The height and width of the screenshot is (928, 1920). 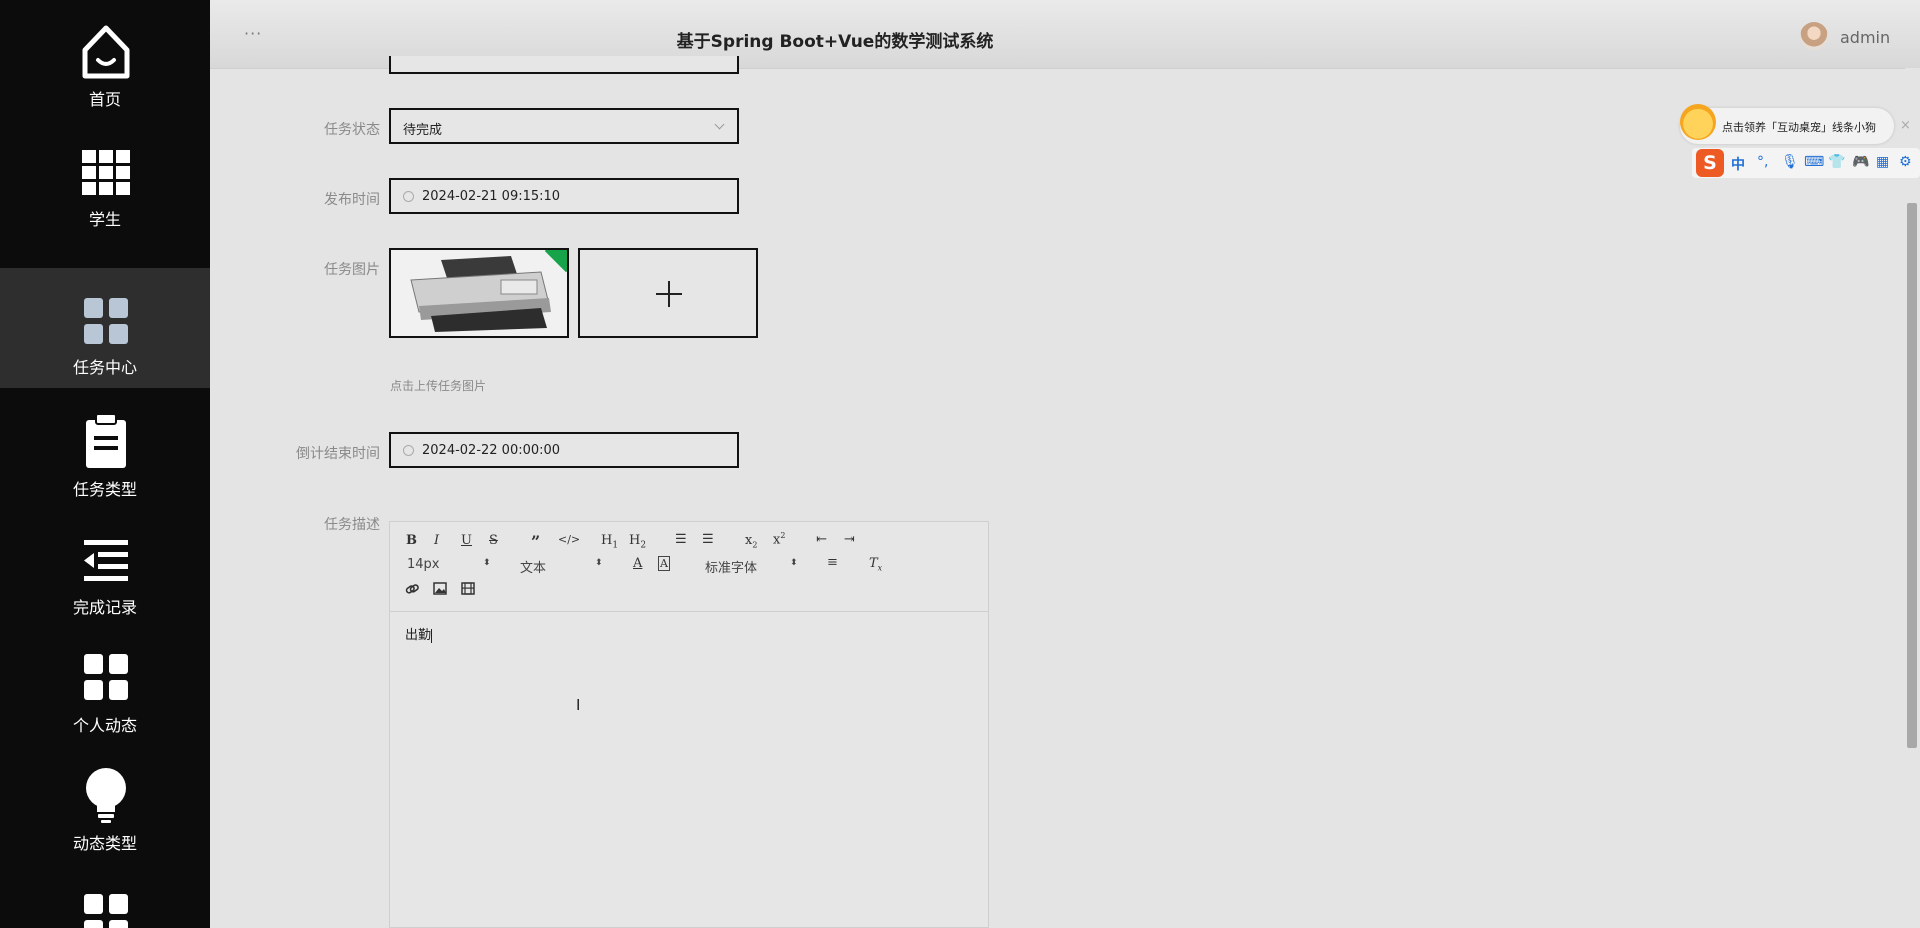 What do you see at coordinates (1710, 163) in the screenshot?
I see `sogou-logo-icon: S` at bounding box center [1710, 163].